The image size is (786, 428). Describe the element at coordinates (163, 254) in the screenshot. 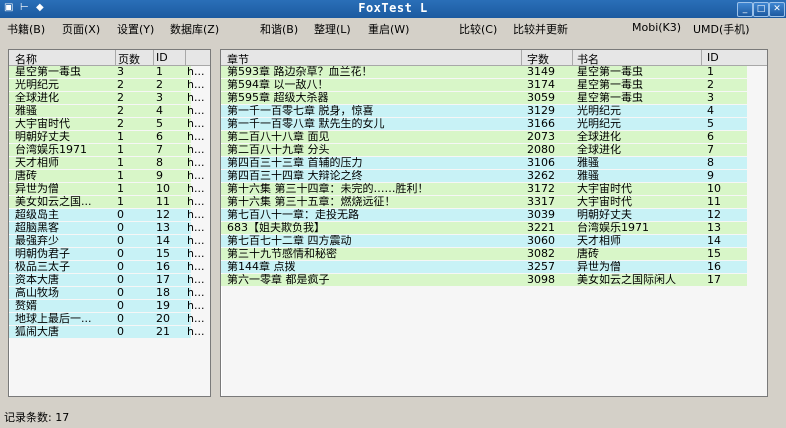

I see `book-cell-id: 15` at that location.